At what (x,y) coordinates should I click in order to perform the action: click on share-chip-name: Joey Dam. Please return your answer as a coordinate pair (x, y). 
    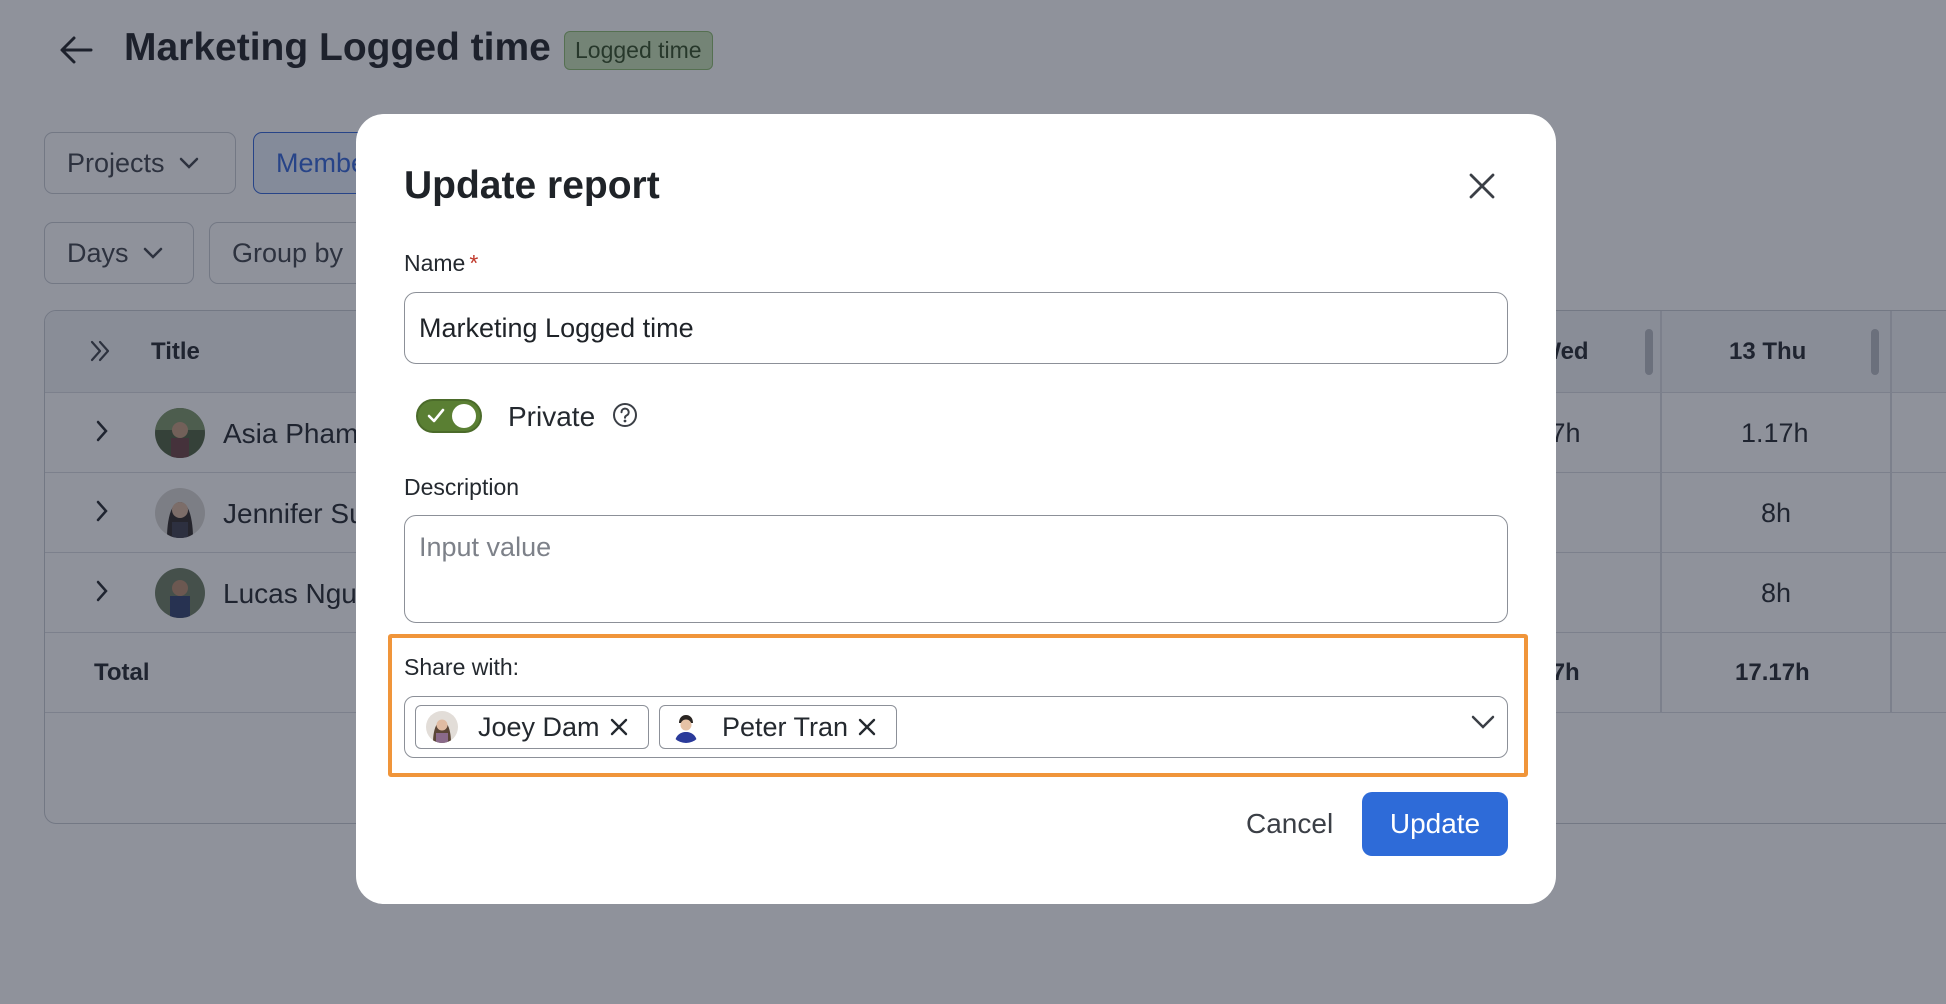
    Looking at the image, I should click on (539, 726).